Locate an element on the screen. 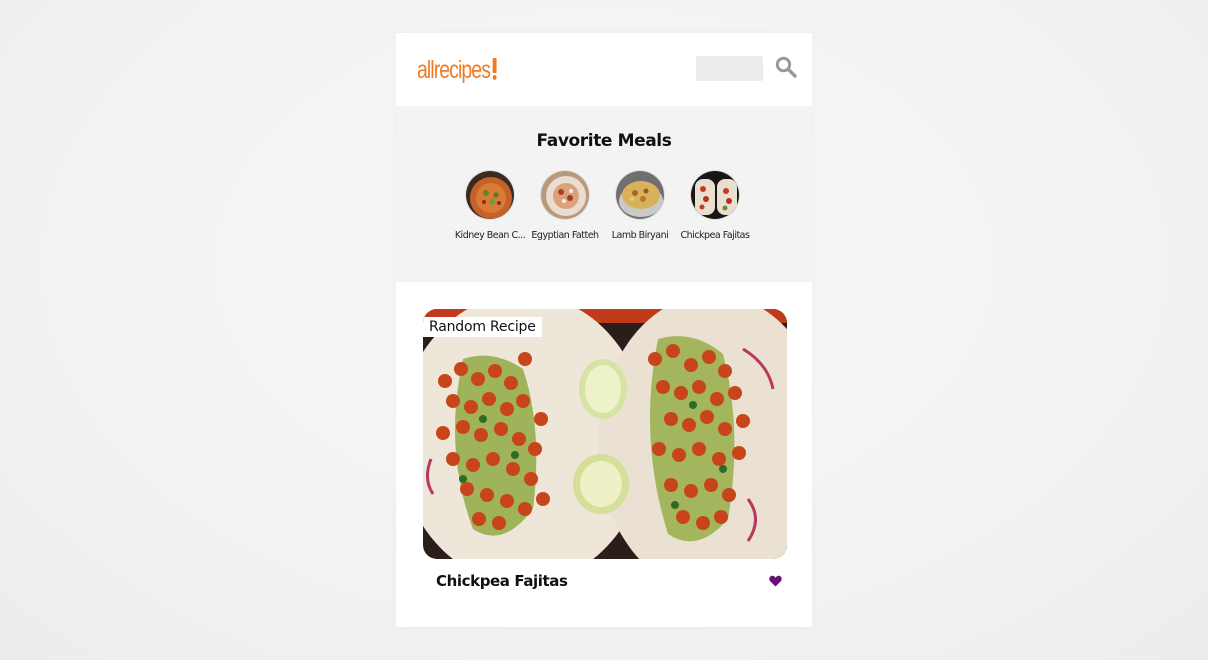  search-icon is located at coordinates (786, 67).